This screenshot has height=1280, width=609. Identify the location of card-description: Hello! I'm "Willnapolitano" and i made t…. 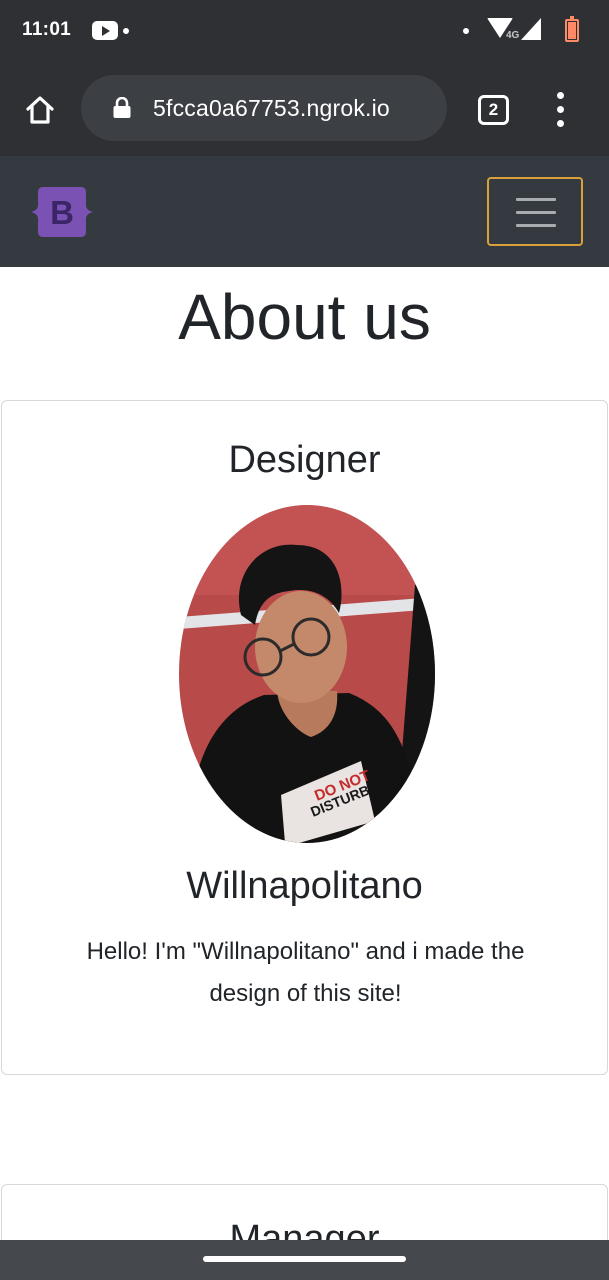
(305, 972).